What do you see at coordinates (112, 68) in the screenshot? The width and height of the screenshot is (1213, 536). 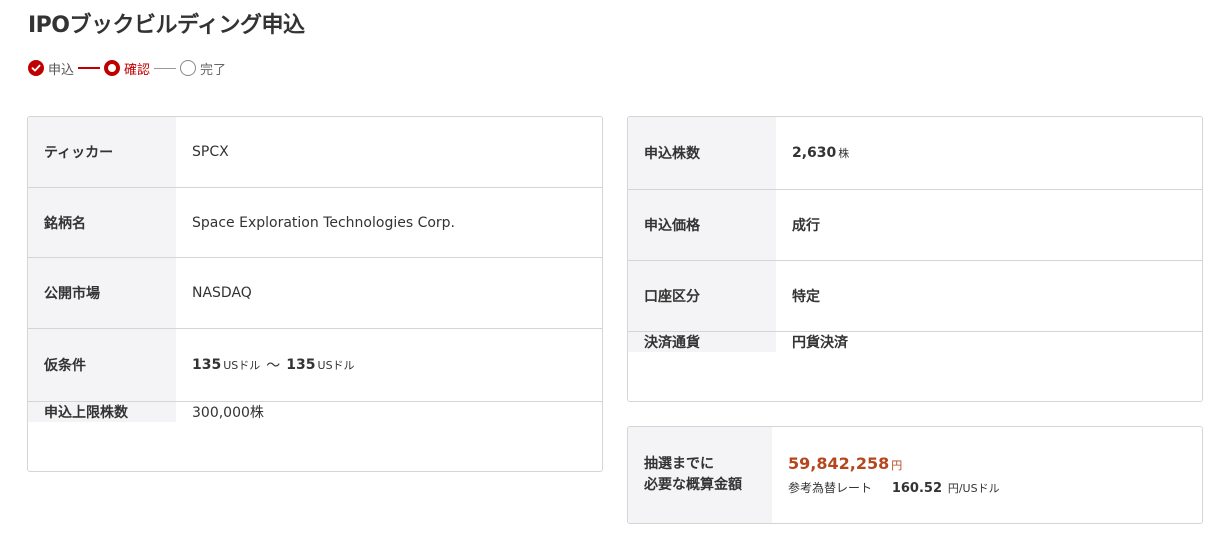 I see `current-step-icon` at bounding box center [112, 68].